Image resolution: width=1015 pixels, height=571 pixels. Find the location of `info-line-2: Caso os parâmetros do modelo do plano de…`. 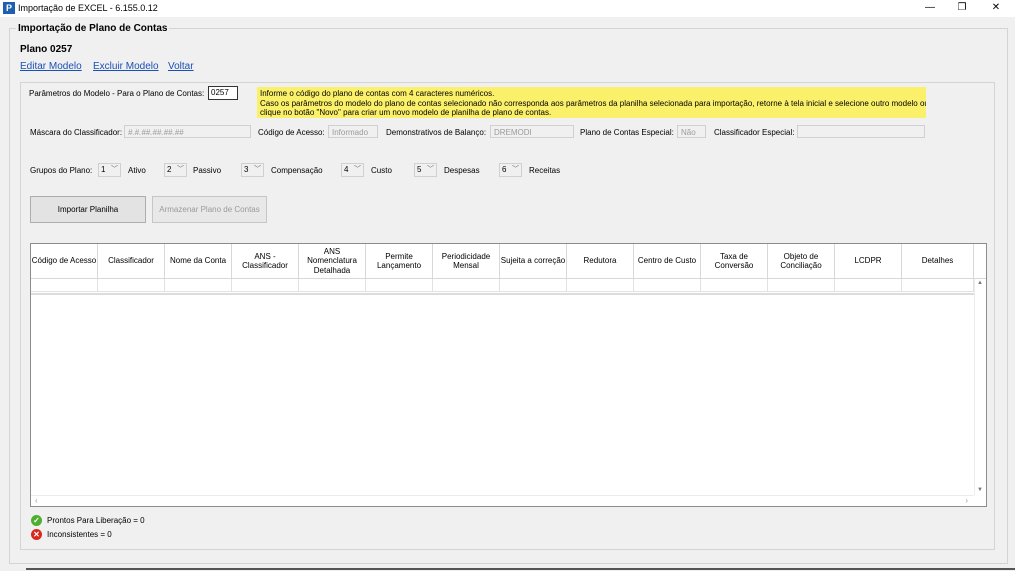

info-line-2: Caso os parâmetros do modelo do plano de… is located at coordinates (593, 103).